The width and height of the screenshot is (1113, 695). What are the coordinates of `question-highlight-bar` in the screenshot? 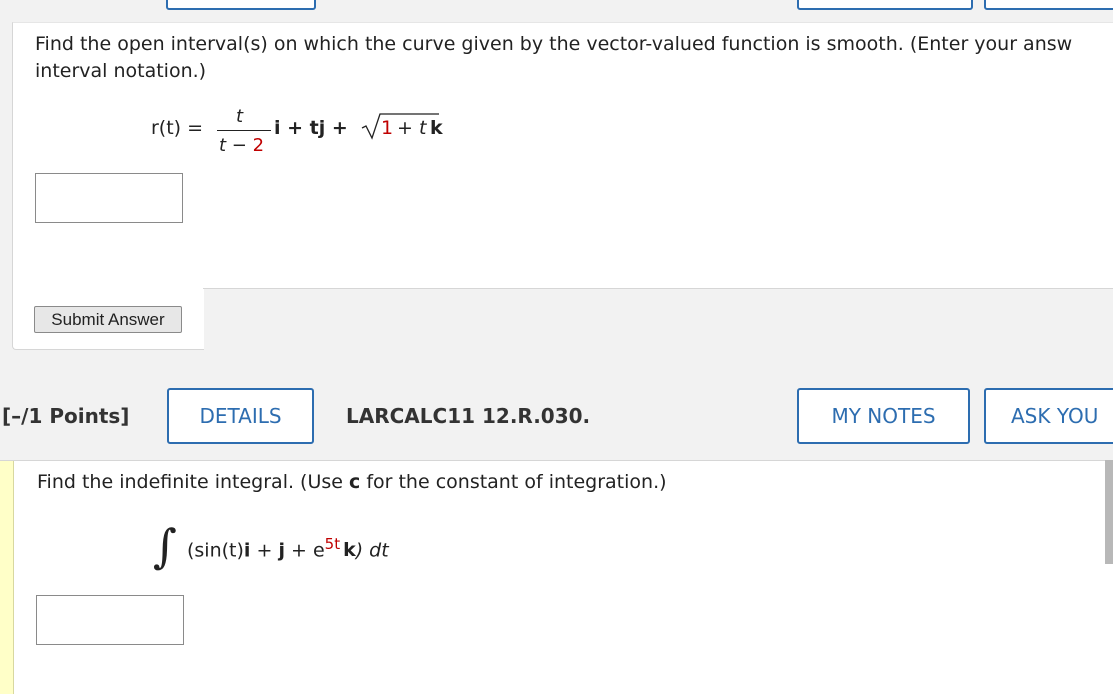 It's located at (7, 577).